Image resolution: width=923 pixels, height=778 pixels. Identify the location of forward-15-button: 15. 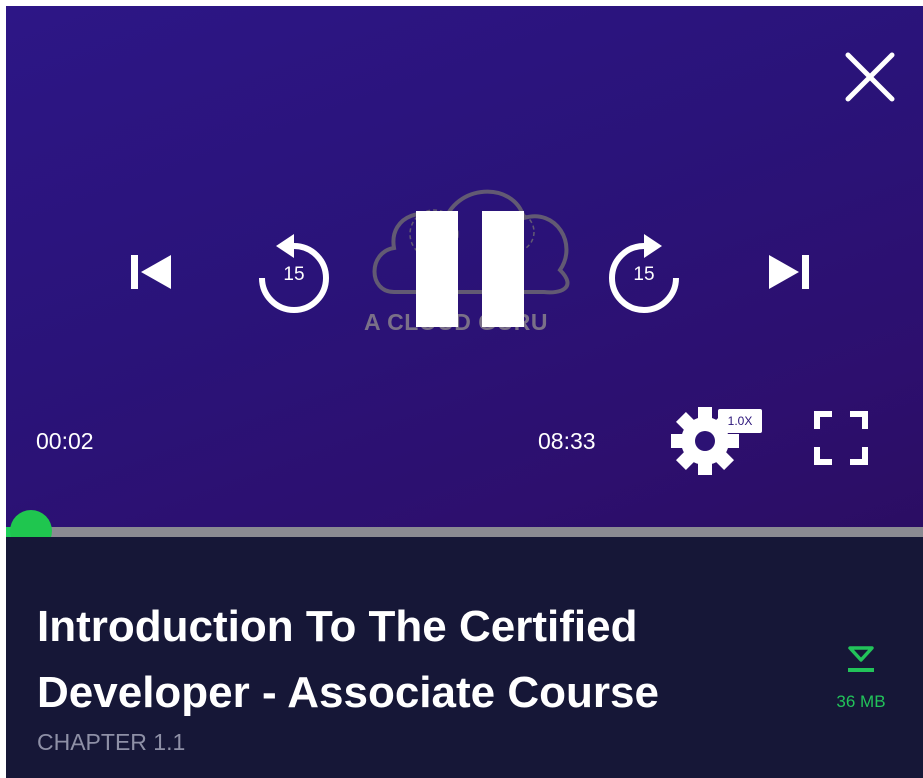
(644, 274).